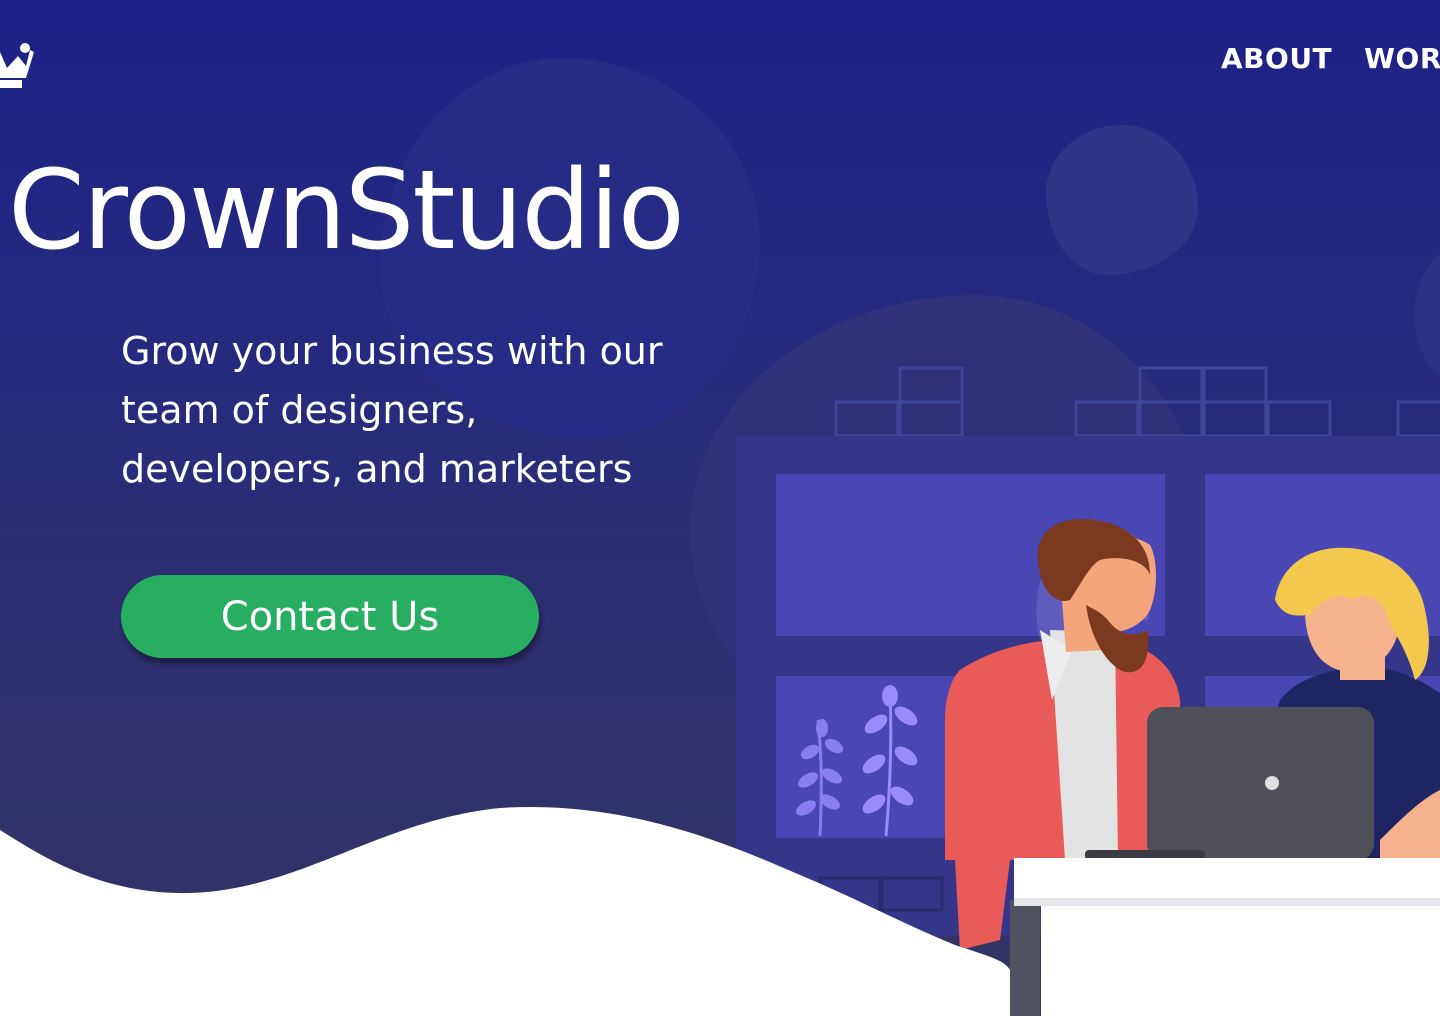 The image size is (1440, 1016). Describe the element at coordinates (1227, 879) in the screenshot. I see `desk` at that location.